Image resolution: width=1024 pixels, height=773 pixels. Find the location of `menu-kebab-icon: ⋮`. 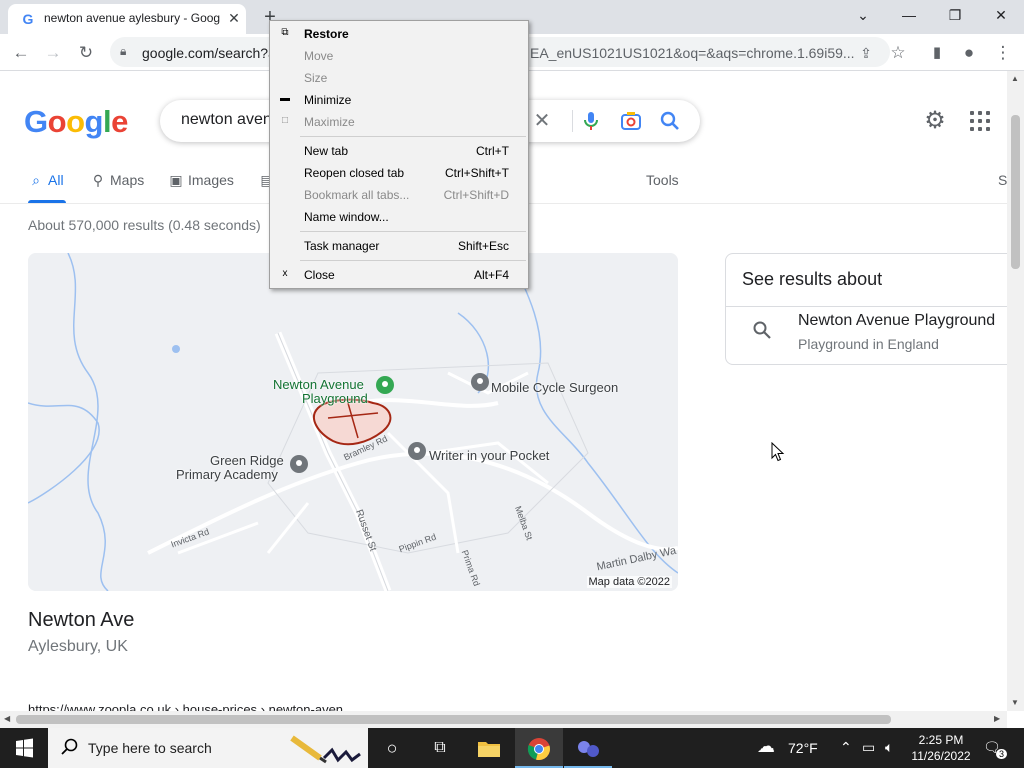

menu-kebab-icon: ⋮ is located at coordinates (1003, 53).